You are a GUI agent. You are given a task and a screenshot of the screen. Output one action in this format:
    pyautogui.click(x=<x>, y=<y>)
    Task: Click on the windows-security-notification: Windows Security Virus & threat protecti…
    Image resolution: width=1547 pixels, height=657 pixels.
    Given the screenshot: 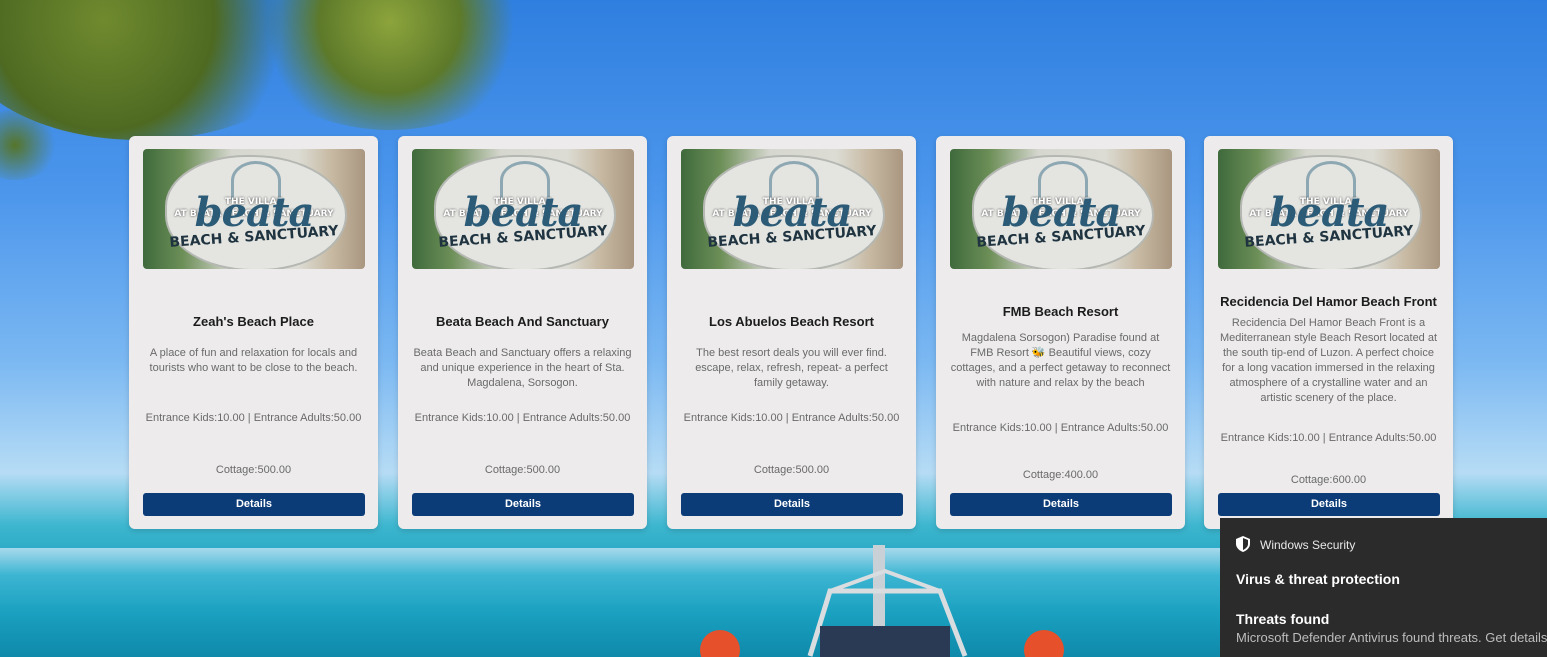 What is the action you would take?
    pyautogui.click(x=1383, y=587)
    